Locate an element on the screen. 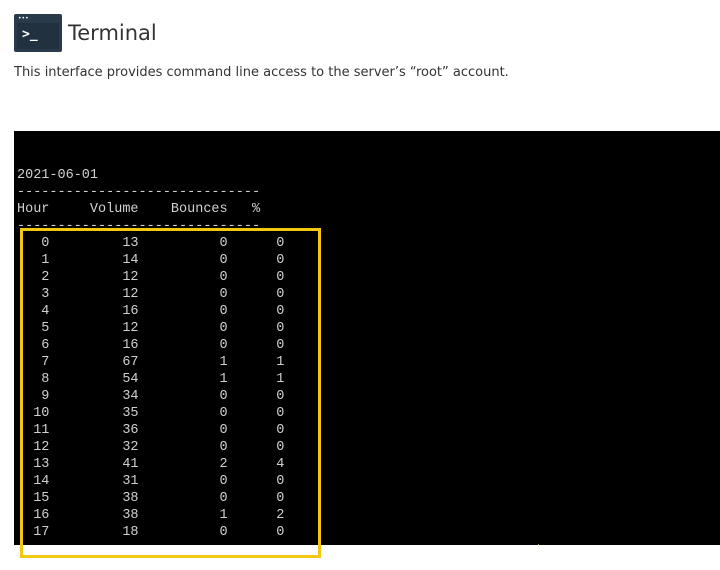  prompt-icon: >_ is located at coordinates (30, 34).